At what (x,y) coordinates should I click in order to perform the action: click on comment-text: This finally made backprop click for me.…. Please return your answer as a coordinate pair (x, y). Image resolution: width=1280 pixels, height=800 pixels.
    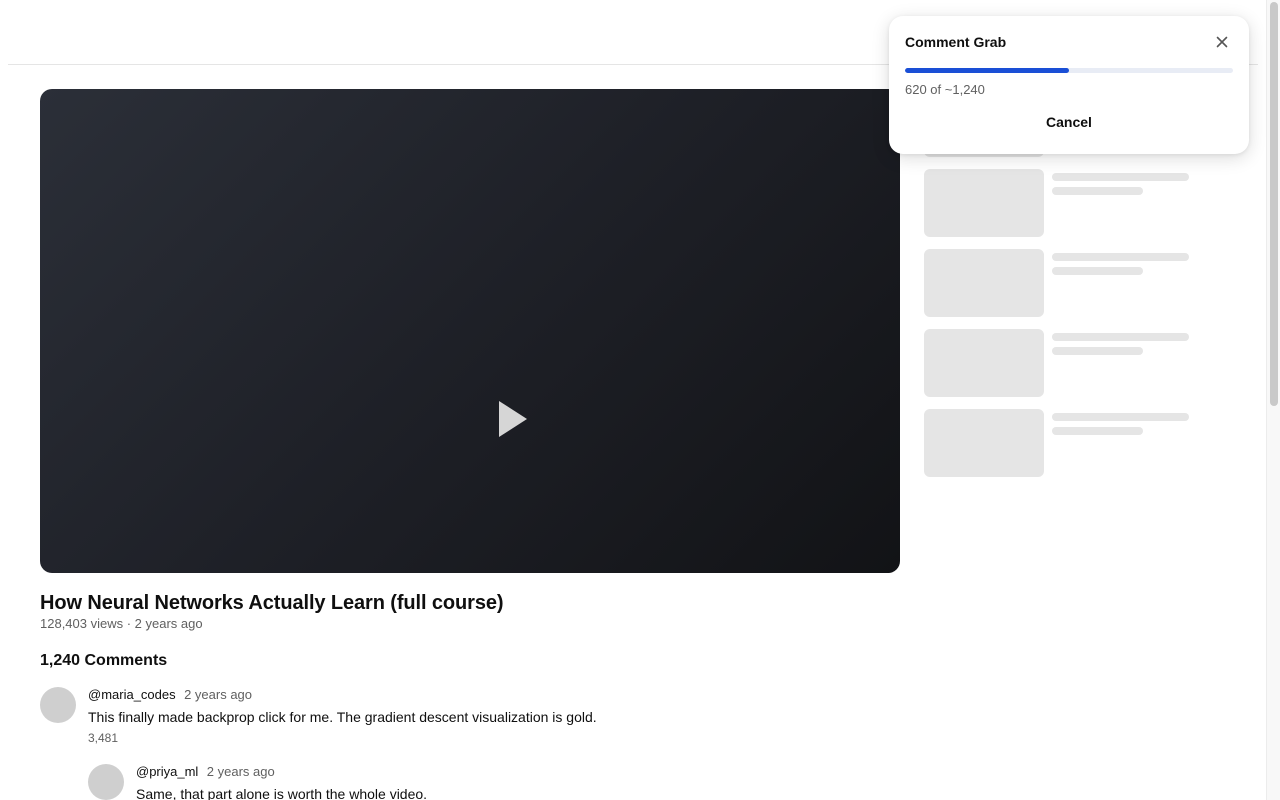
    Looking at the image, I should click on (342, 717).